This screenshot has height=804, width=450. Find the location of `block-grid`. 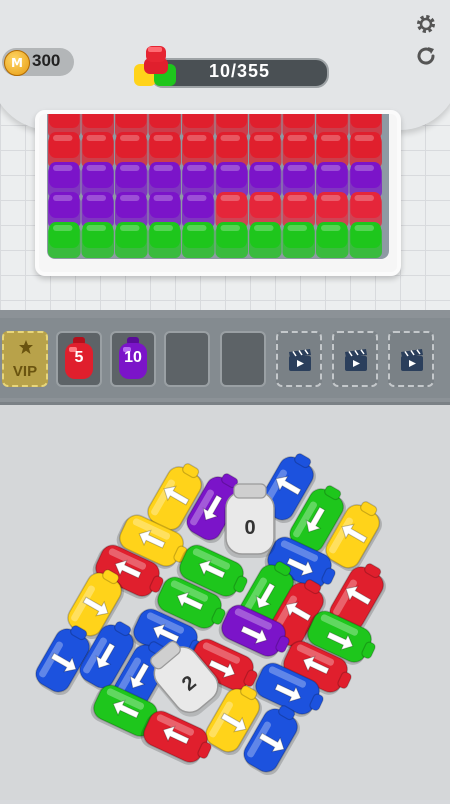

block-grid is located at coordinates (215, 186).